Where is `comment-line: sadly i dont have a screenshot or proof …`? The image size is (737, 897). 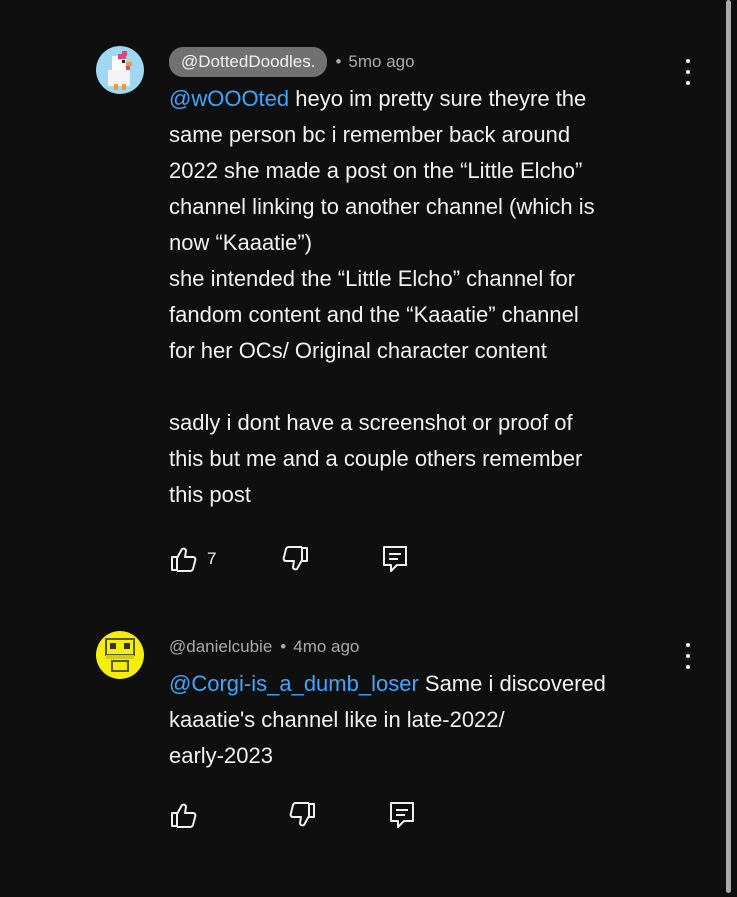 comment-line: sadly i dont have a screenshot or proof … is located at coordinates (371, 422).